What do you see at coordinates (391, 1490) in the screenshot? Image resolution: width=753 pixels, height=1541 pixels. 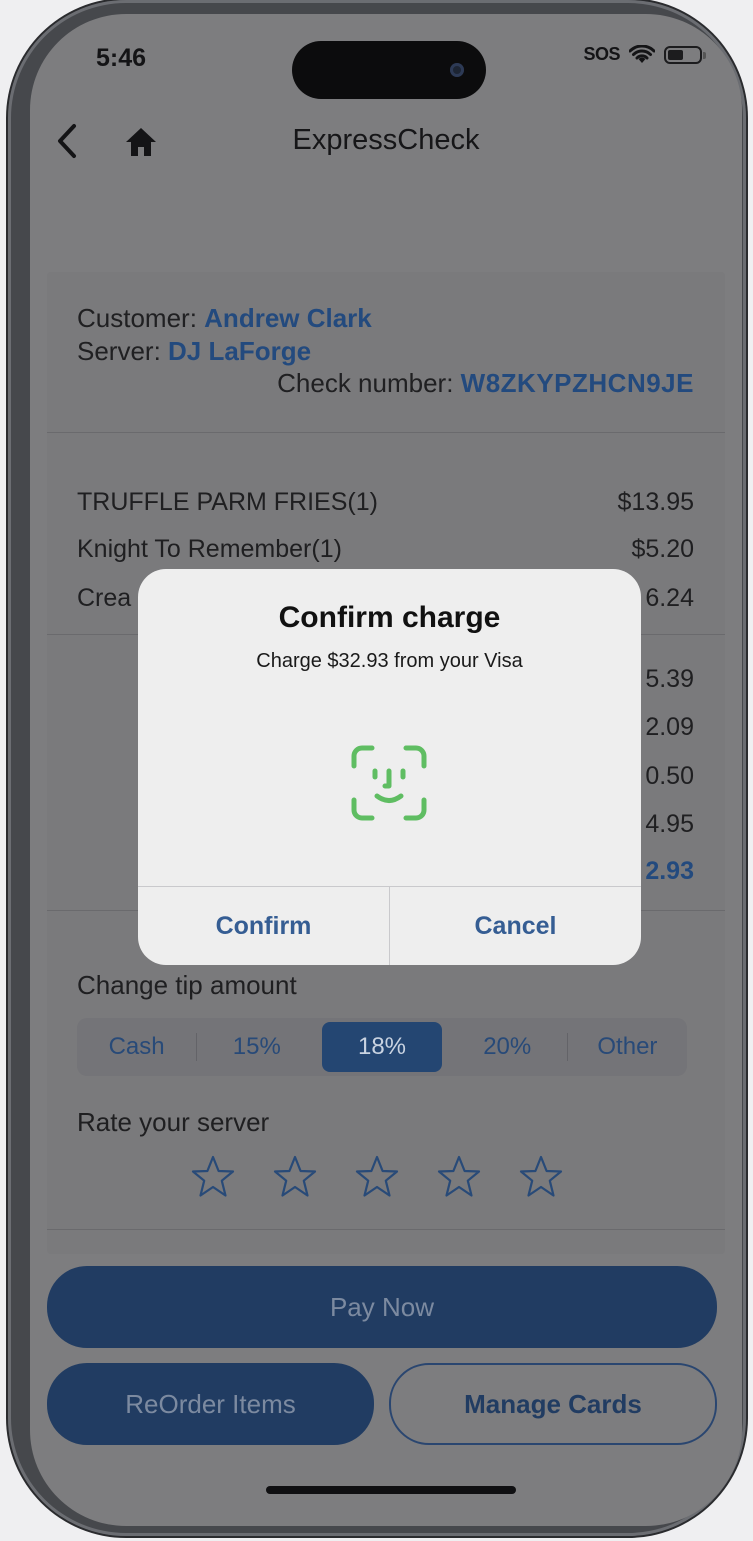 I see `home-indicator` at bounding box center [391, 1490].